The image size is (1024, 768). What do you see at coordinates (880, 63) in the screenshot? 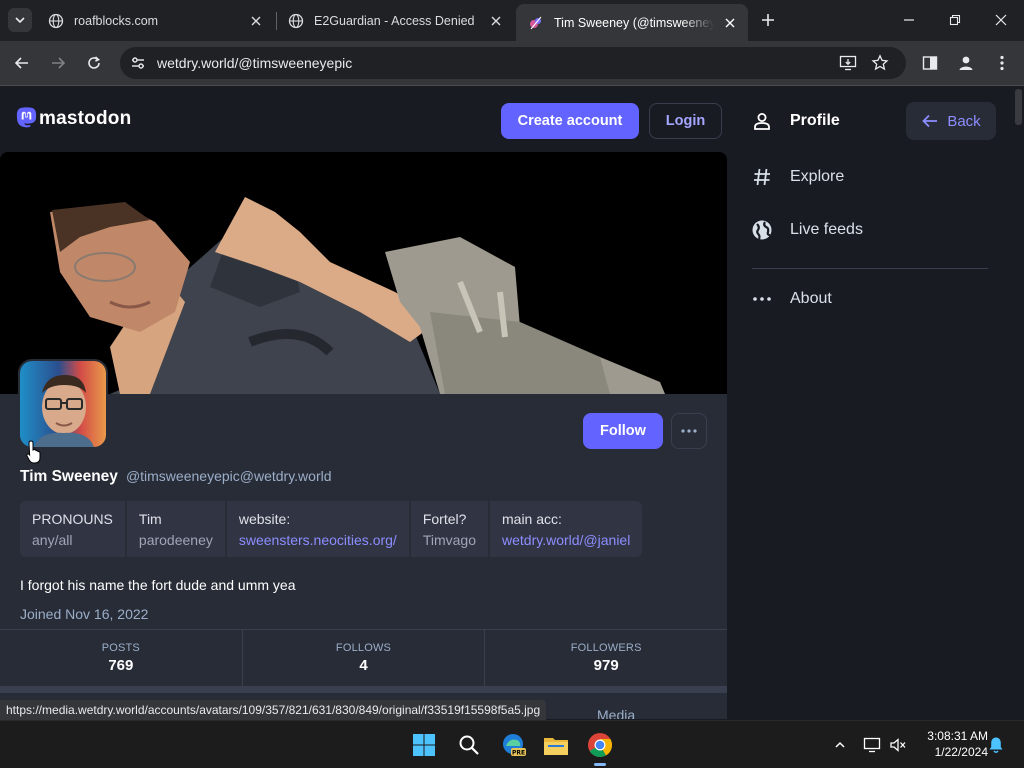
I see `bookmark-button` at bounding box center [880, 63].